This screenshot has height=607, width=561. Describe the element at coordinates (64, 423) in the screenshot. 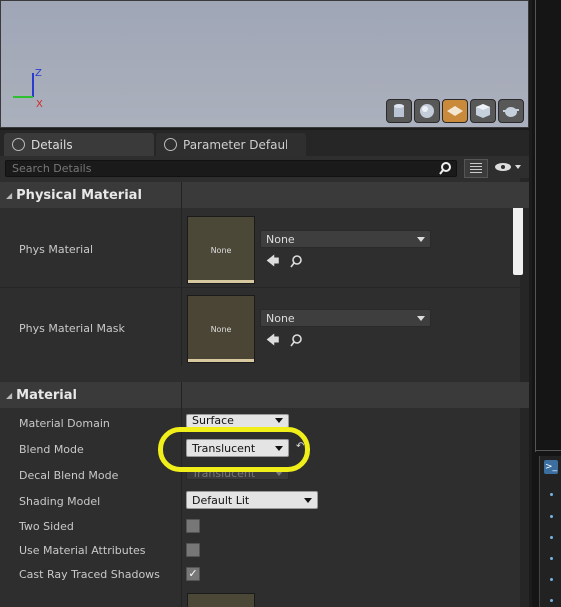

I see `property-label: Material Domain` at that location.